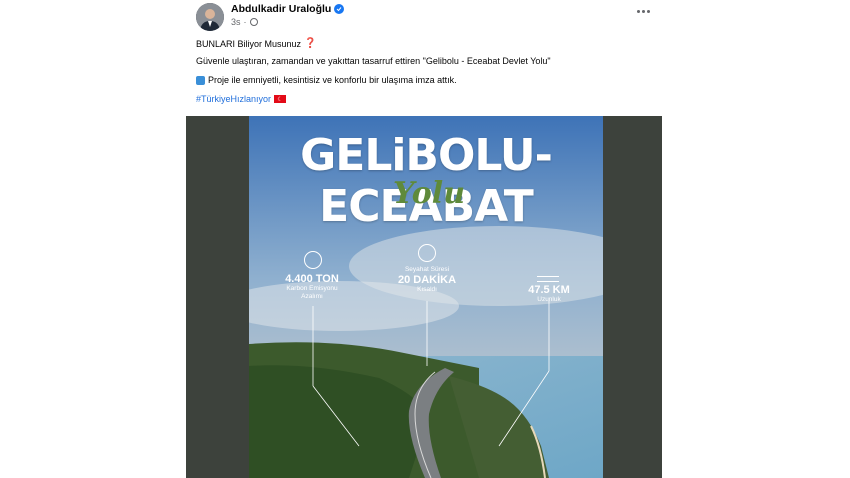 This screenshot has height=478, width=850. Describe the element at coordinates (549, 290) in the screenshot. I see `stat-value: 47.5 KM` at that location.